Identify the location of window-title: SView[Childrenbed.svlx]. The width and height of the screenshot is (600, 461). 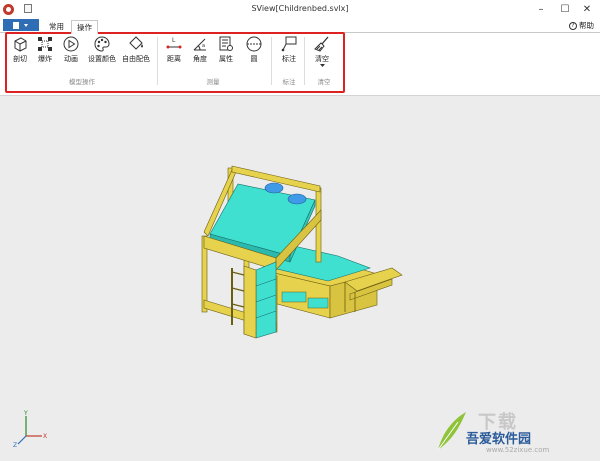
(300, 8).